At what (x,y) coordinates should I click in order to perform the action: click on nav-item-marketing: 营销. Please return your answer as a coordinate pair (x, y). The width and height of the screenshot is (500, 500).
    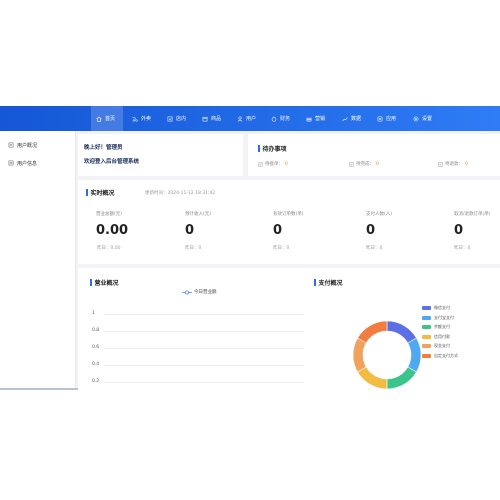
    Looking at the image, I should click on (315, 118).